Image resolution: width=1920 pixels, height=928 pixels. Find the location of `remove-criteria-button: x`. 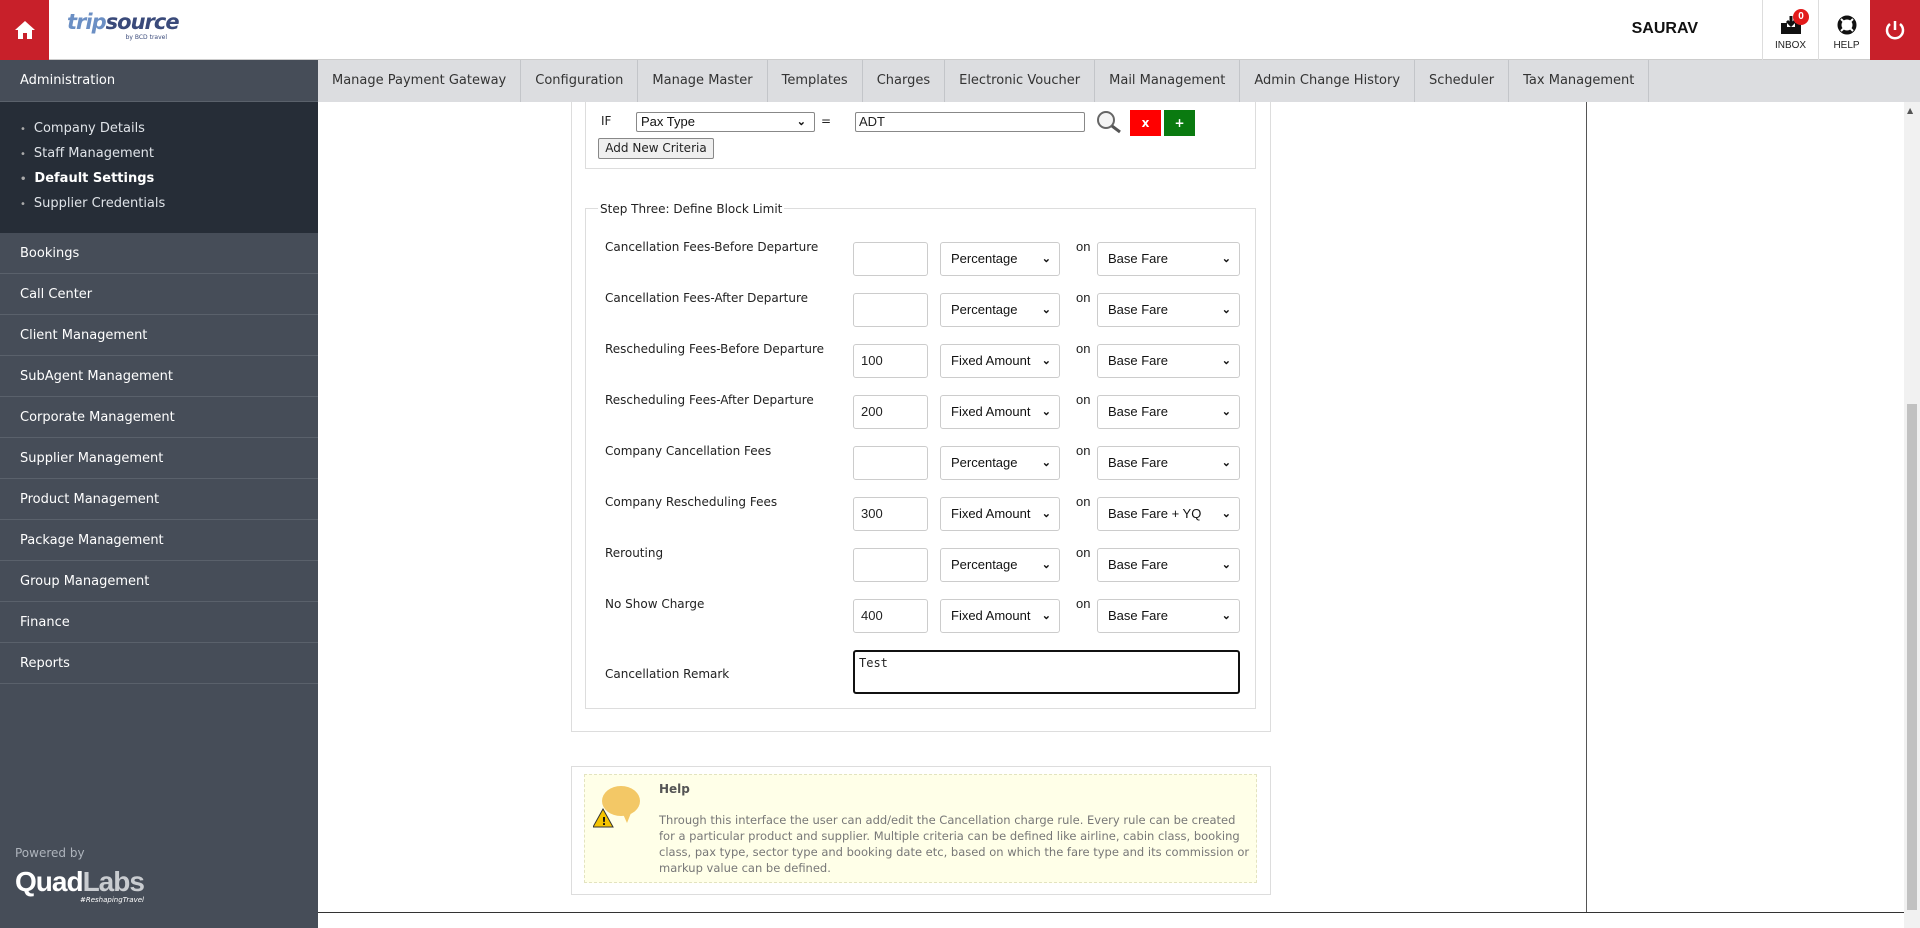

remove-criteria-button: x is located at coordinates (1145, 123).